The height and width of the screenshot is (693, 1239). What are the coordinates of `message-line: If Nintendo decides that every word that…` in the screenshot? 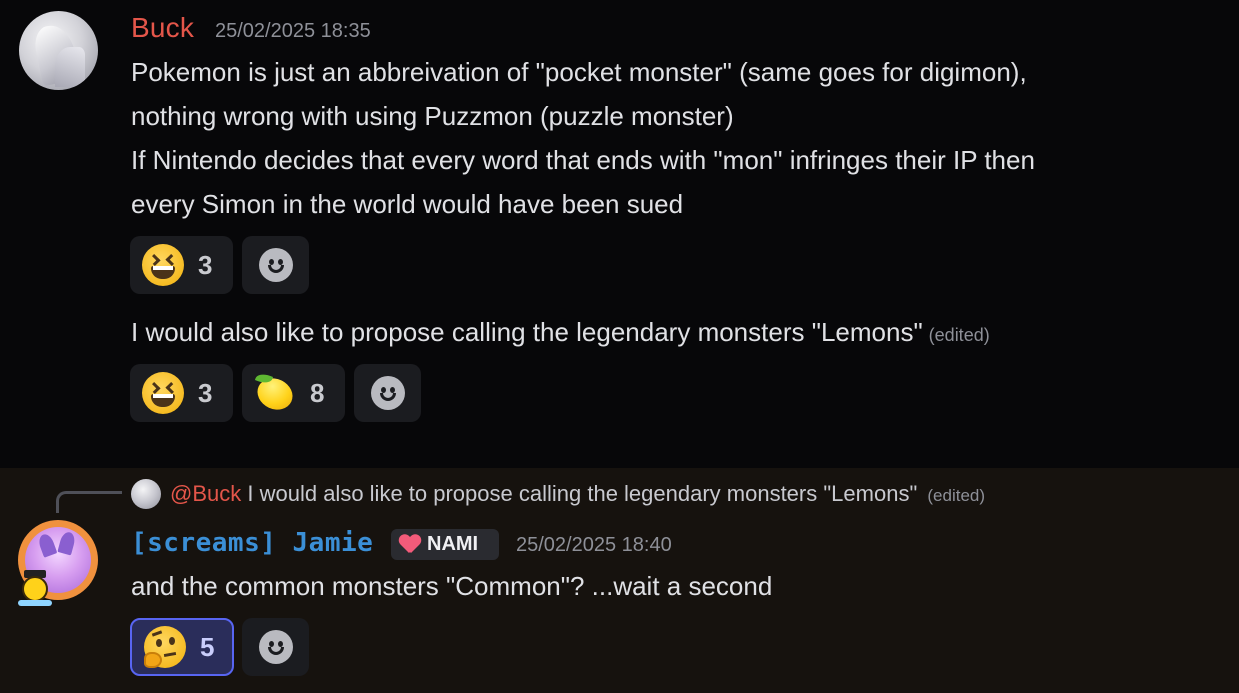 It's located at (583, 160).